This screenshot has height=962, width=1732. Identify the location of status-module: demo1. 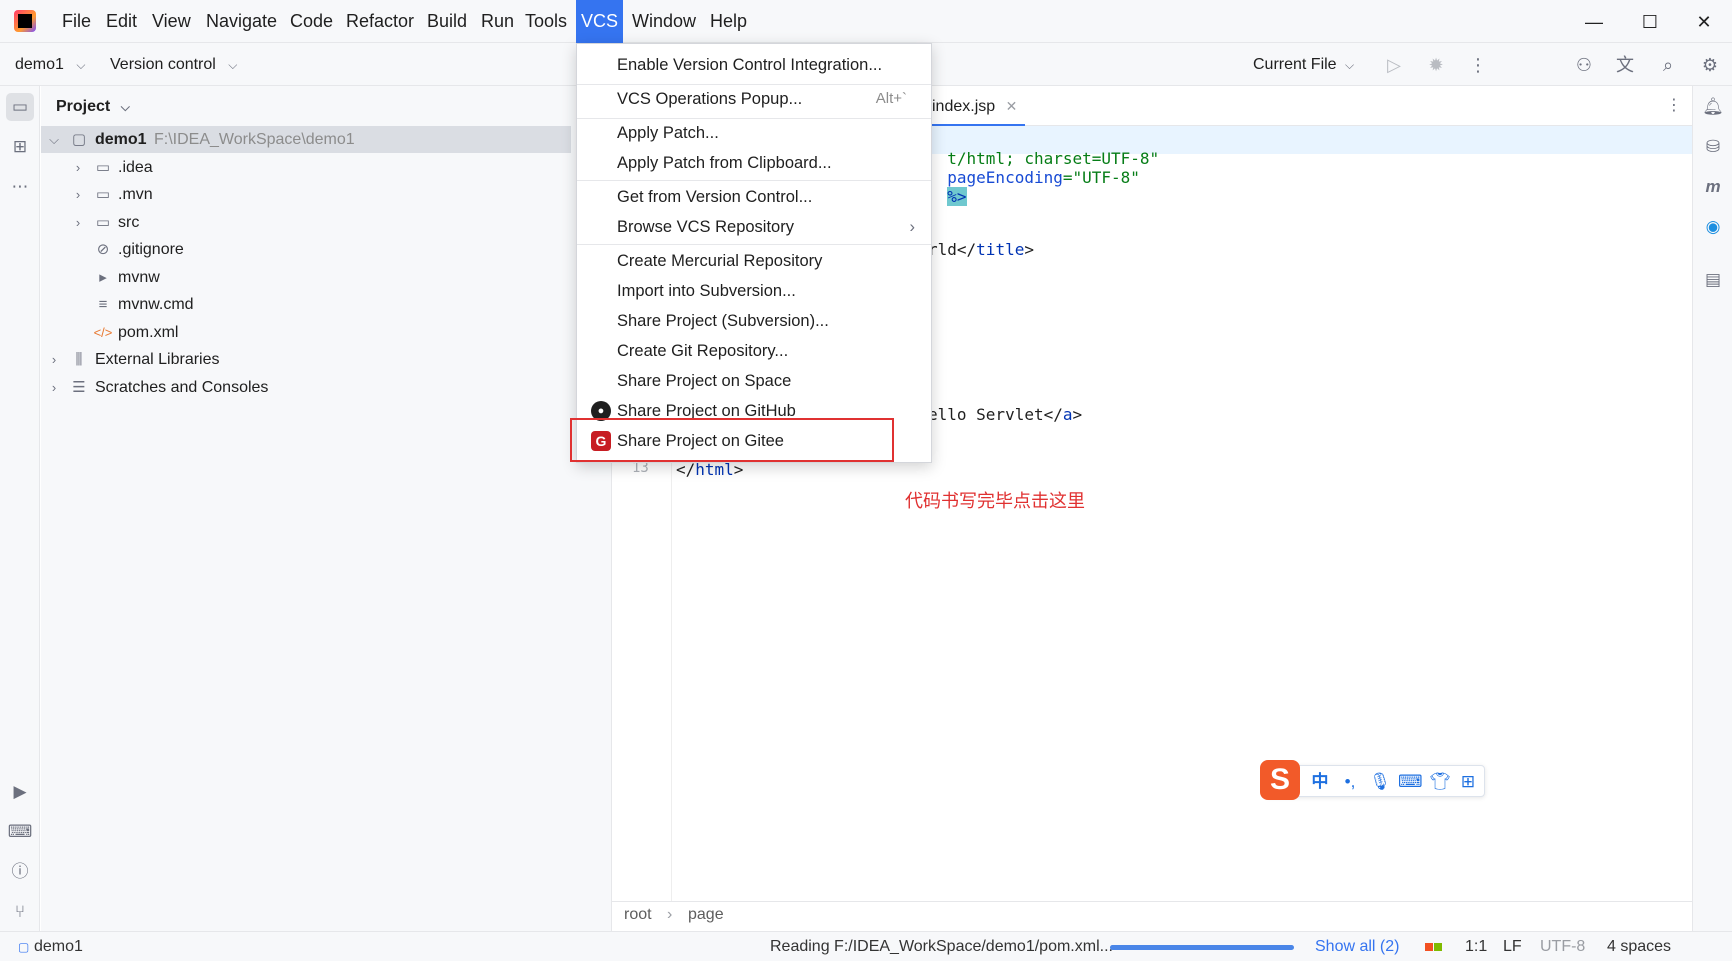
(58, 947).